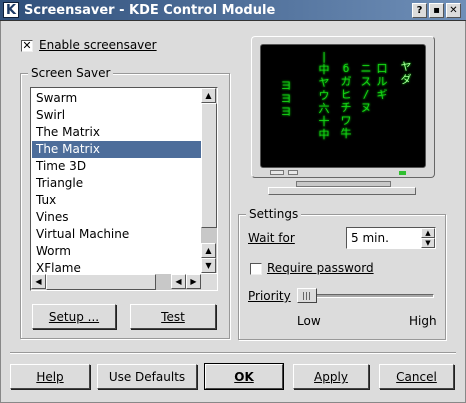  I want to click on list-item: Swarm, so click(116, 98).